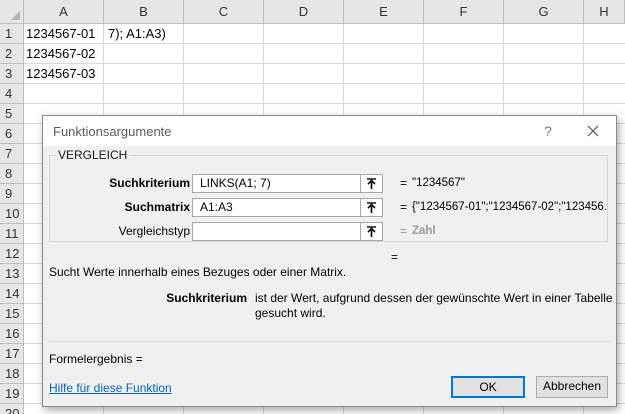 The height and width of the screenshot is (414, 625). I want to click on divider, so click(329, 341).